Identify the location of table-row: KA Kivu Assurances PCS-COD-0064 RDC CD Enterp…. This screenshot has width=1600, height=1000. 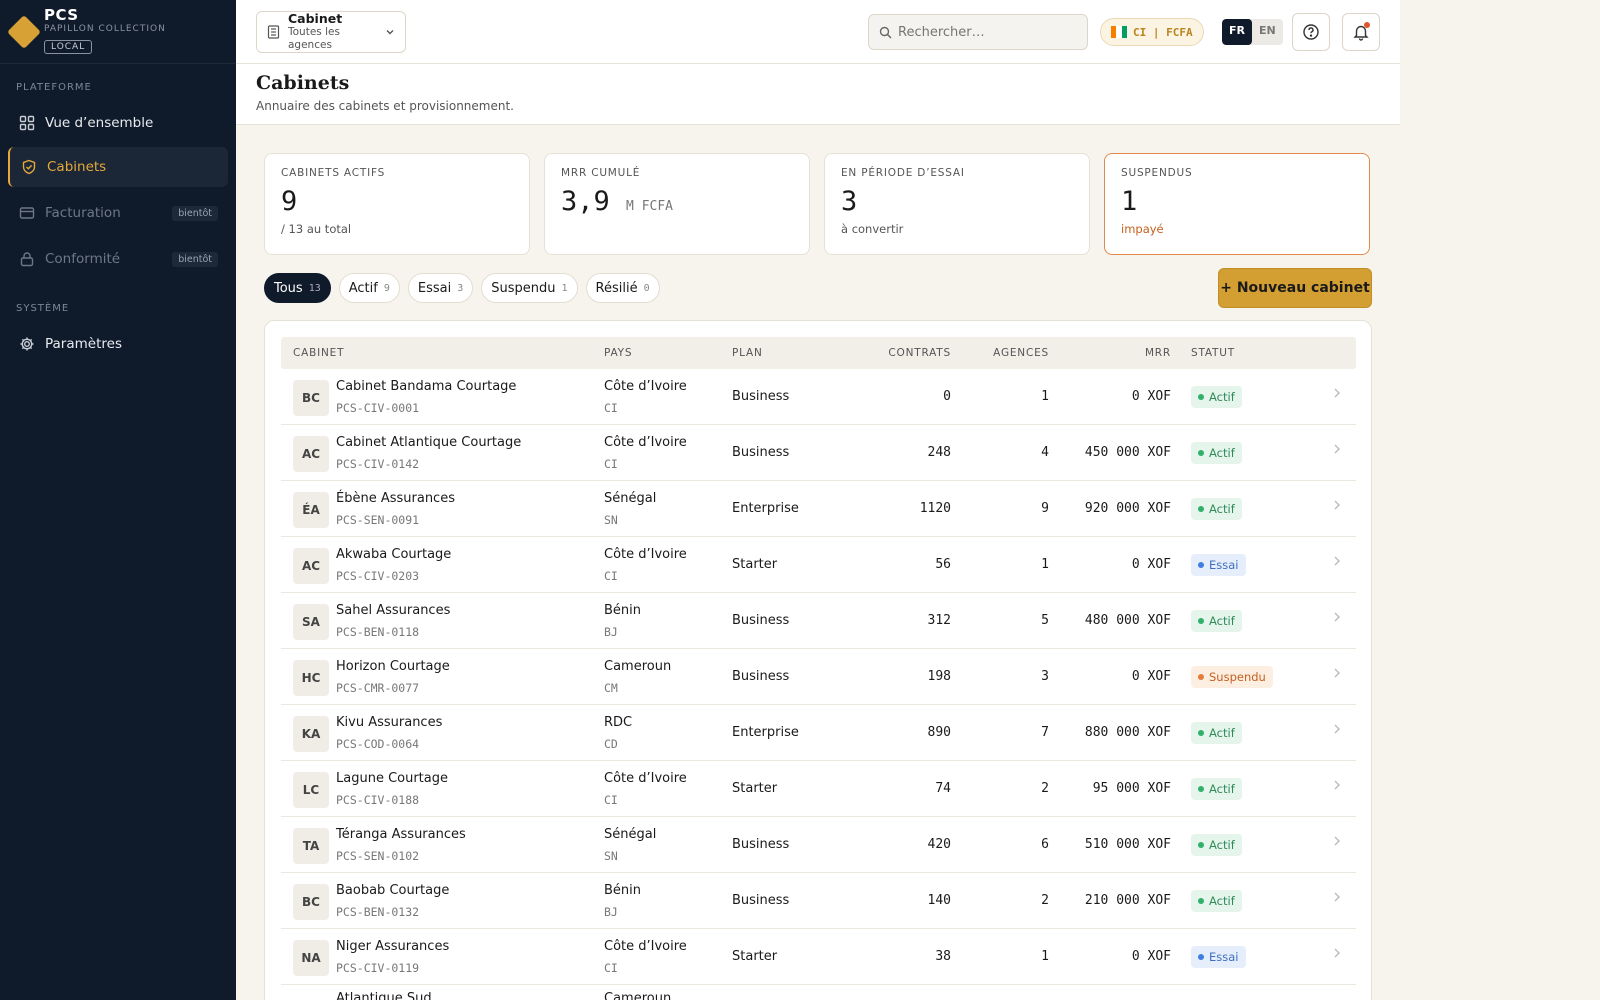
(818, 733).